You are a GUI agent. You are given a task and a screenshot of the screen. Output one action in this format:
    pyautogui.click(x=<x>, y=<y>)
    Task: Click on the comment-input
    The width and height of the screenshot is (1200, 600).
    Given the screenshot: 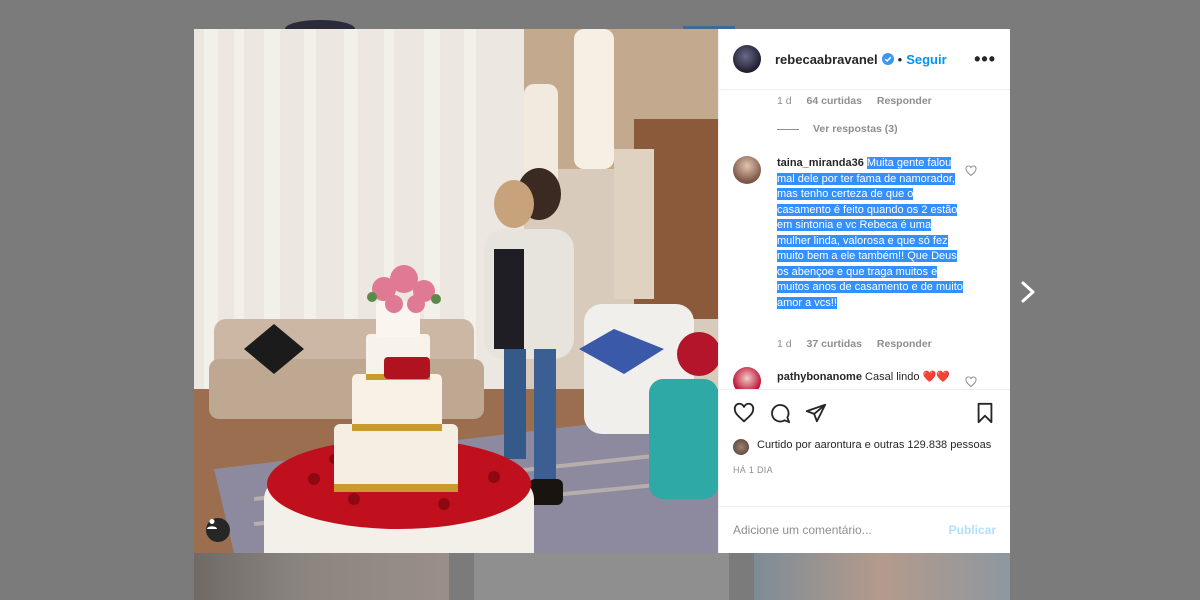 What is the action you would take?
    pyautogui.click(x=841, y=530)
    